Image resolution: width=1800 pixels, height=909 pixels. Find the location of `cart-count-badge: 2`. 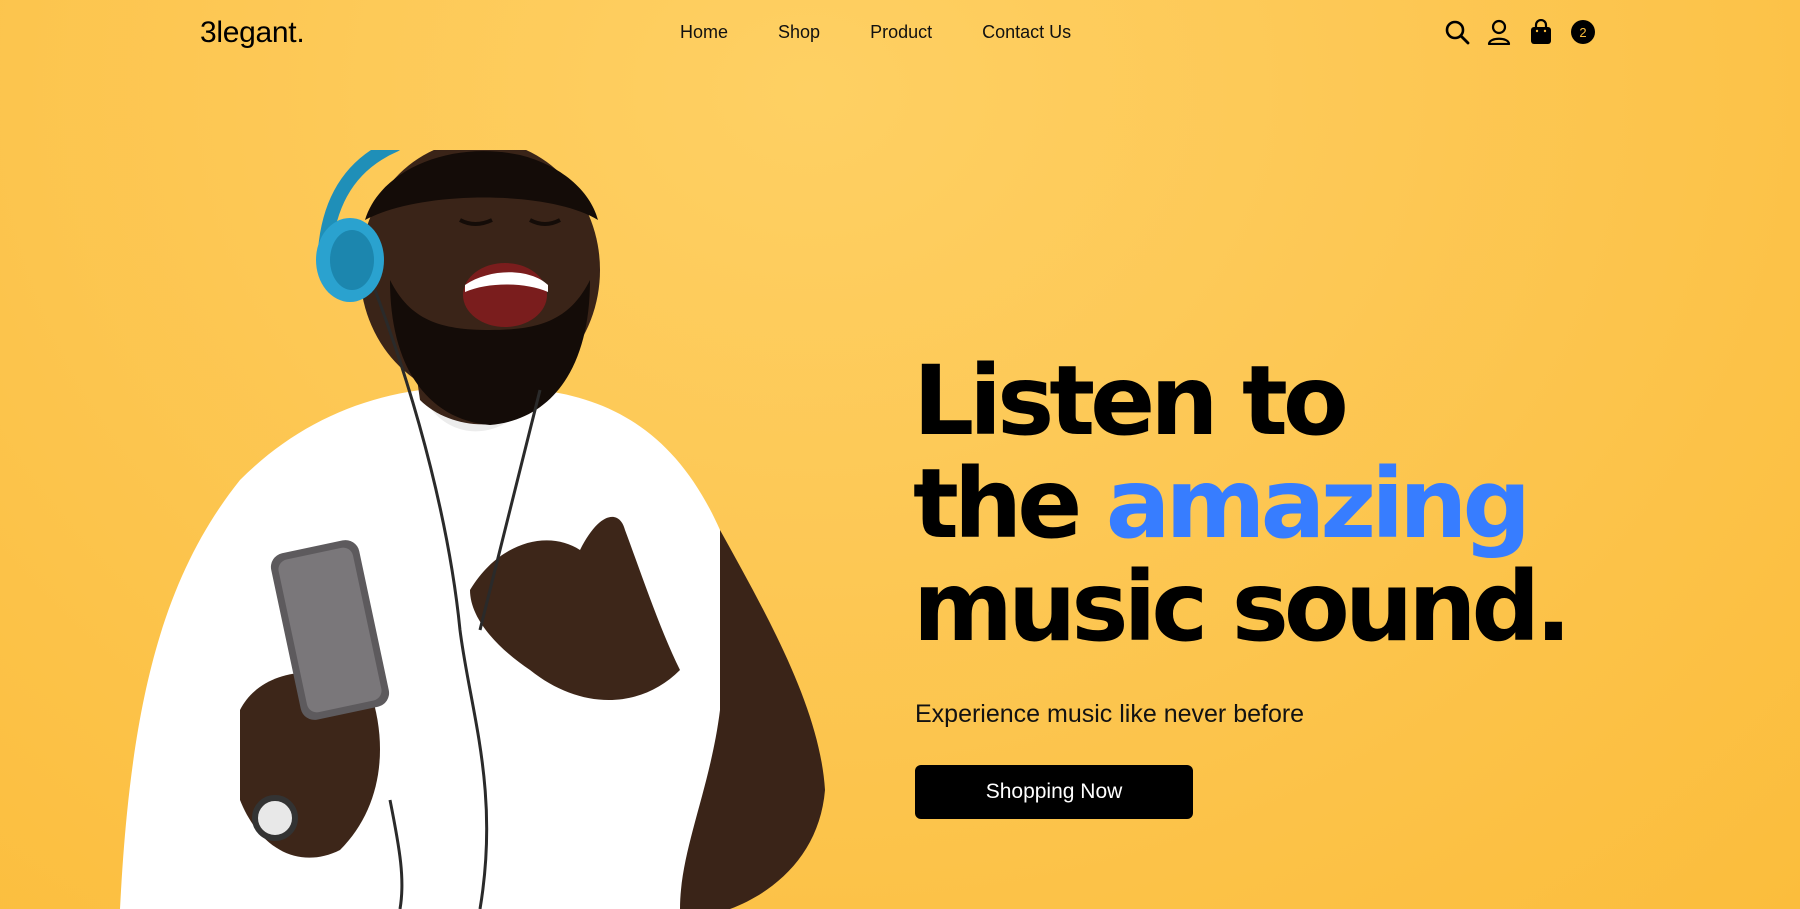

cart-count-badge: 2 is located at coordinates (1583, 32).